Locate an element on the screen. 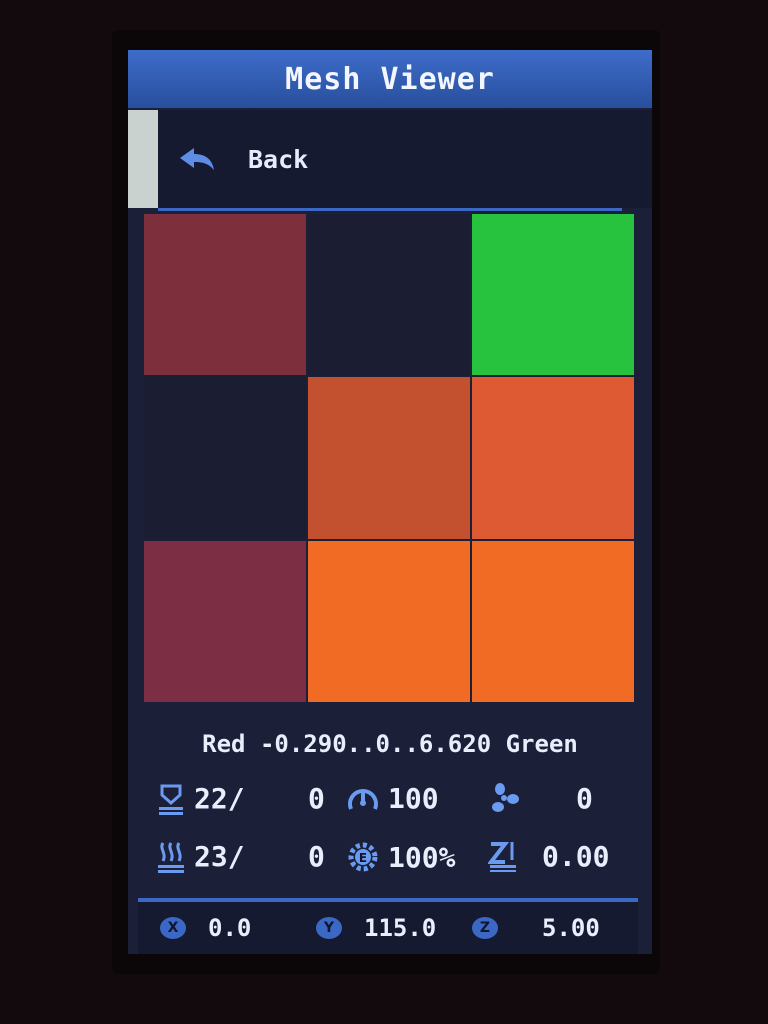 This screenshot has height=1024, width=768. hotend-temp-stat: 23/ is located at coordinates (200, 856).